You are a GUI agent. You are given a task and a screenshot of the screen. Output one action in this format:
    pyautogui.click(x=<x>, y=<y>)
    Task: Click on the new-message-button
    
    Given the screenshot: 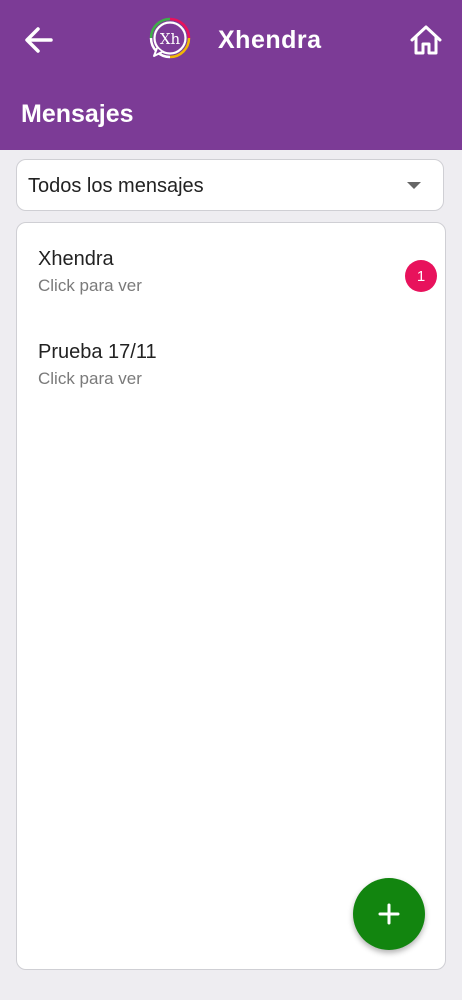 What is the action you would take?
    pyautogui.click(x=389, y=914)
    